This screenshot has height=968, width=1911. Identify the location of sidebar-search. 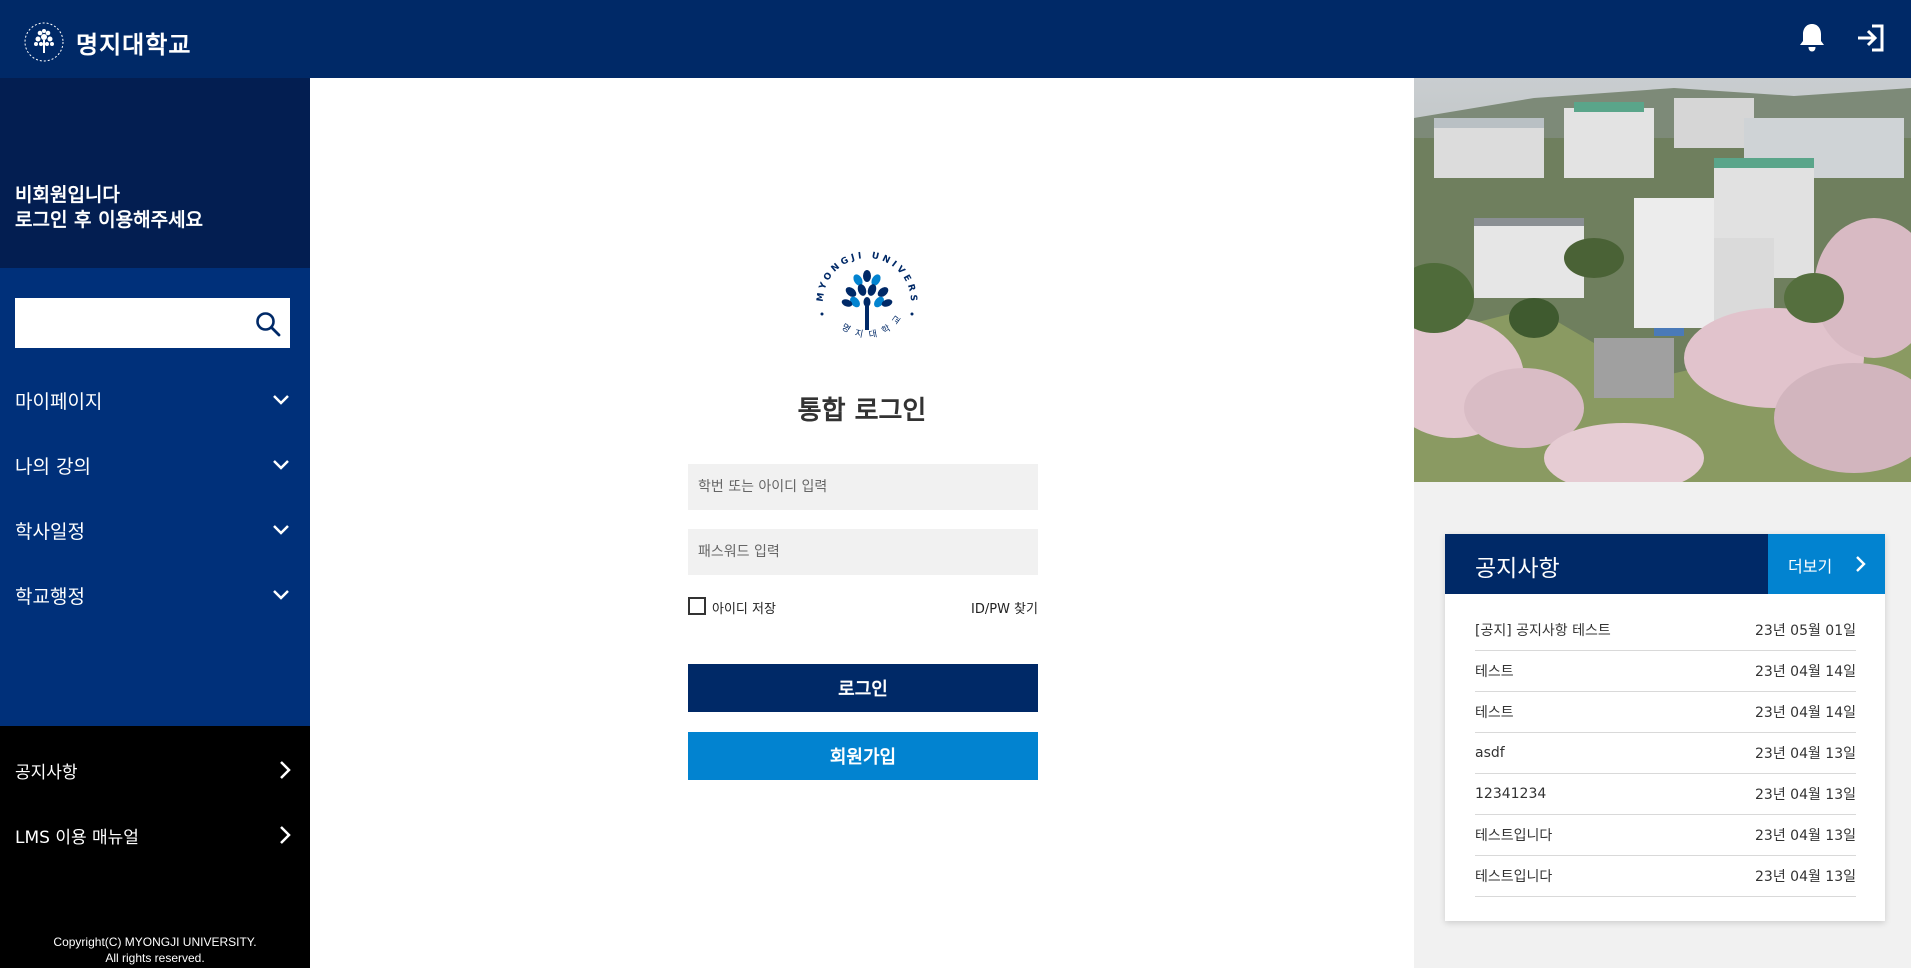
(152, 323).